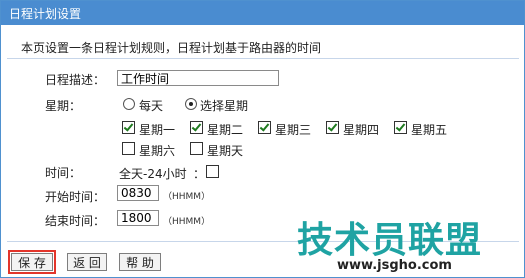 Image resolution: width=525 pixels, height=278 pixels. What do you see at coordinates (128, 148) in the screenshot?
I see `checkbox-sat` at bounding box center [128, 148].